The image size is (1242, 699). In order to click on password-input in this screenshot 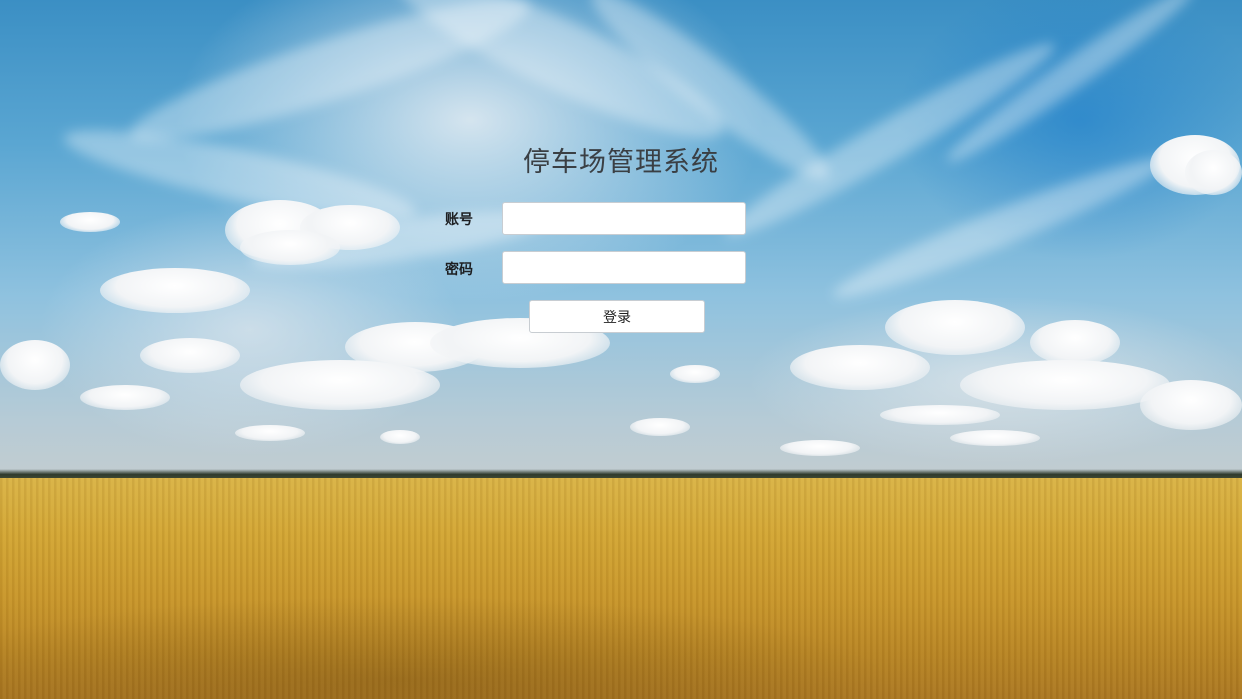, I will do `click(624, 267)`.